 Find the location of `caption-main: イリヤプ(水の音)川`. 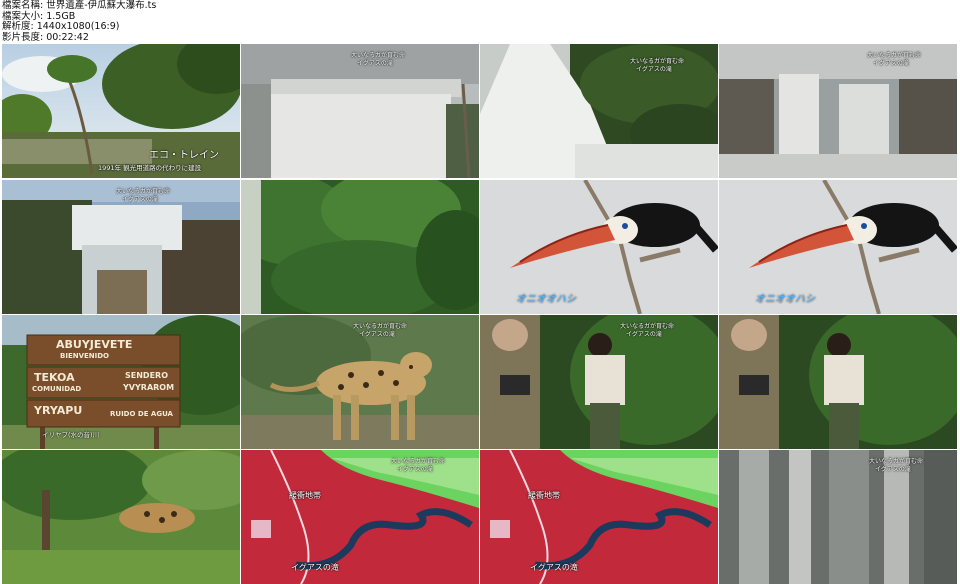

caption-main: イリヤプ(水の音)川 is located at coordinates (71, 435).